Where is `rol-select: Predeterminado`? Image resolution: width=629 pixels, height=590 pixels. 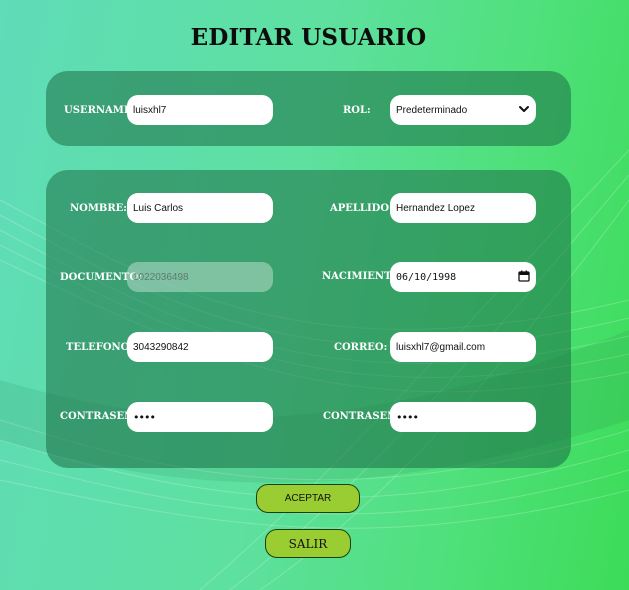 rol-select: Predeterminado is located at coordinates (463, 110).